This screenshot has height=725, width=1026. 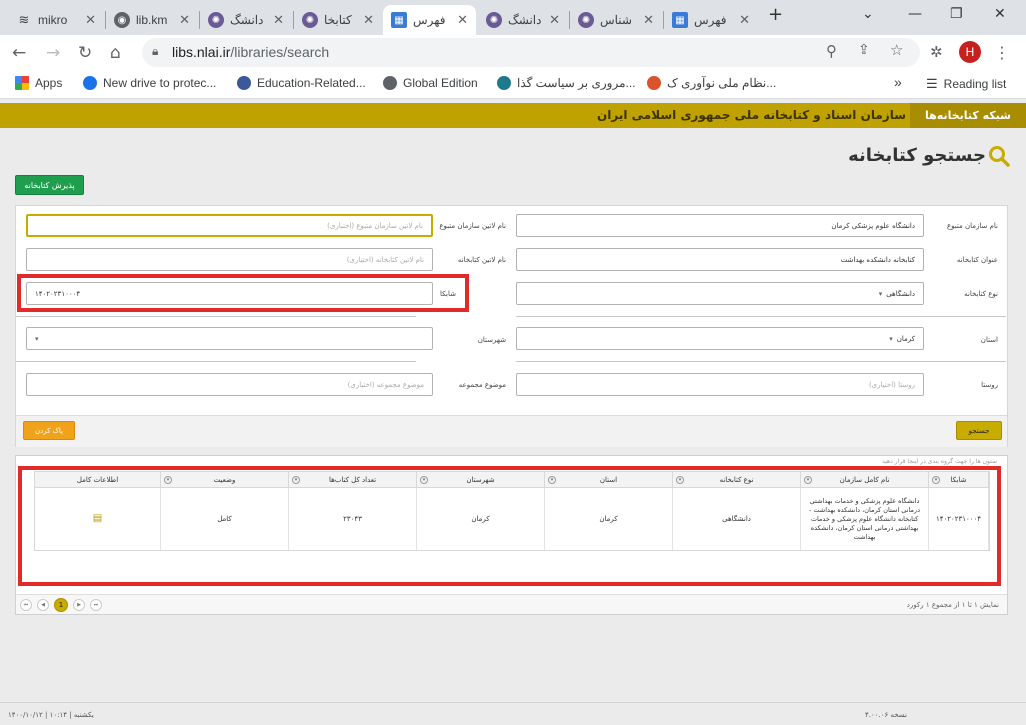 What do you see at coordinates (972, 226) in the screenshot?
I see `org-name-label: نام سازمان متبوع` at bounding box center [972, 226].